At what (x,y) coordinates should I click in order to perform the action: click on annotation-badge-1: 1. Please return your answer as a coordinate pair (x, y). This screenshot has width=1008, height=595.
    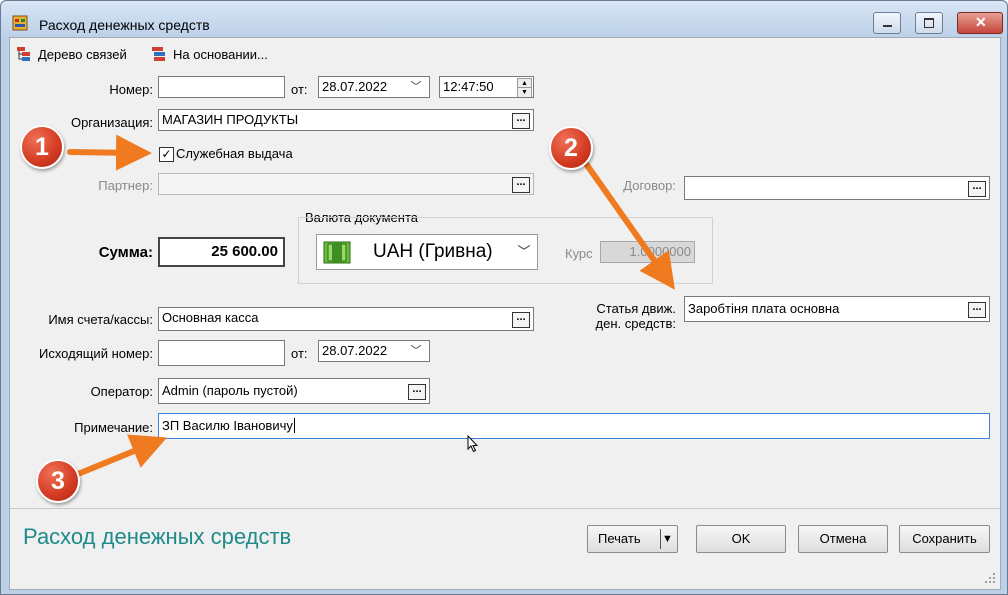
    Looking at the image, I should click on (42, 147).